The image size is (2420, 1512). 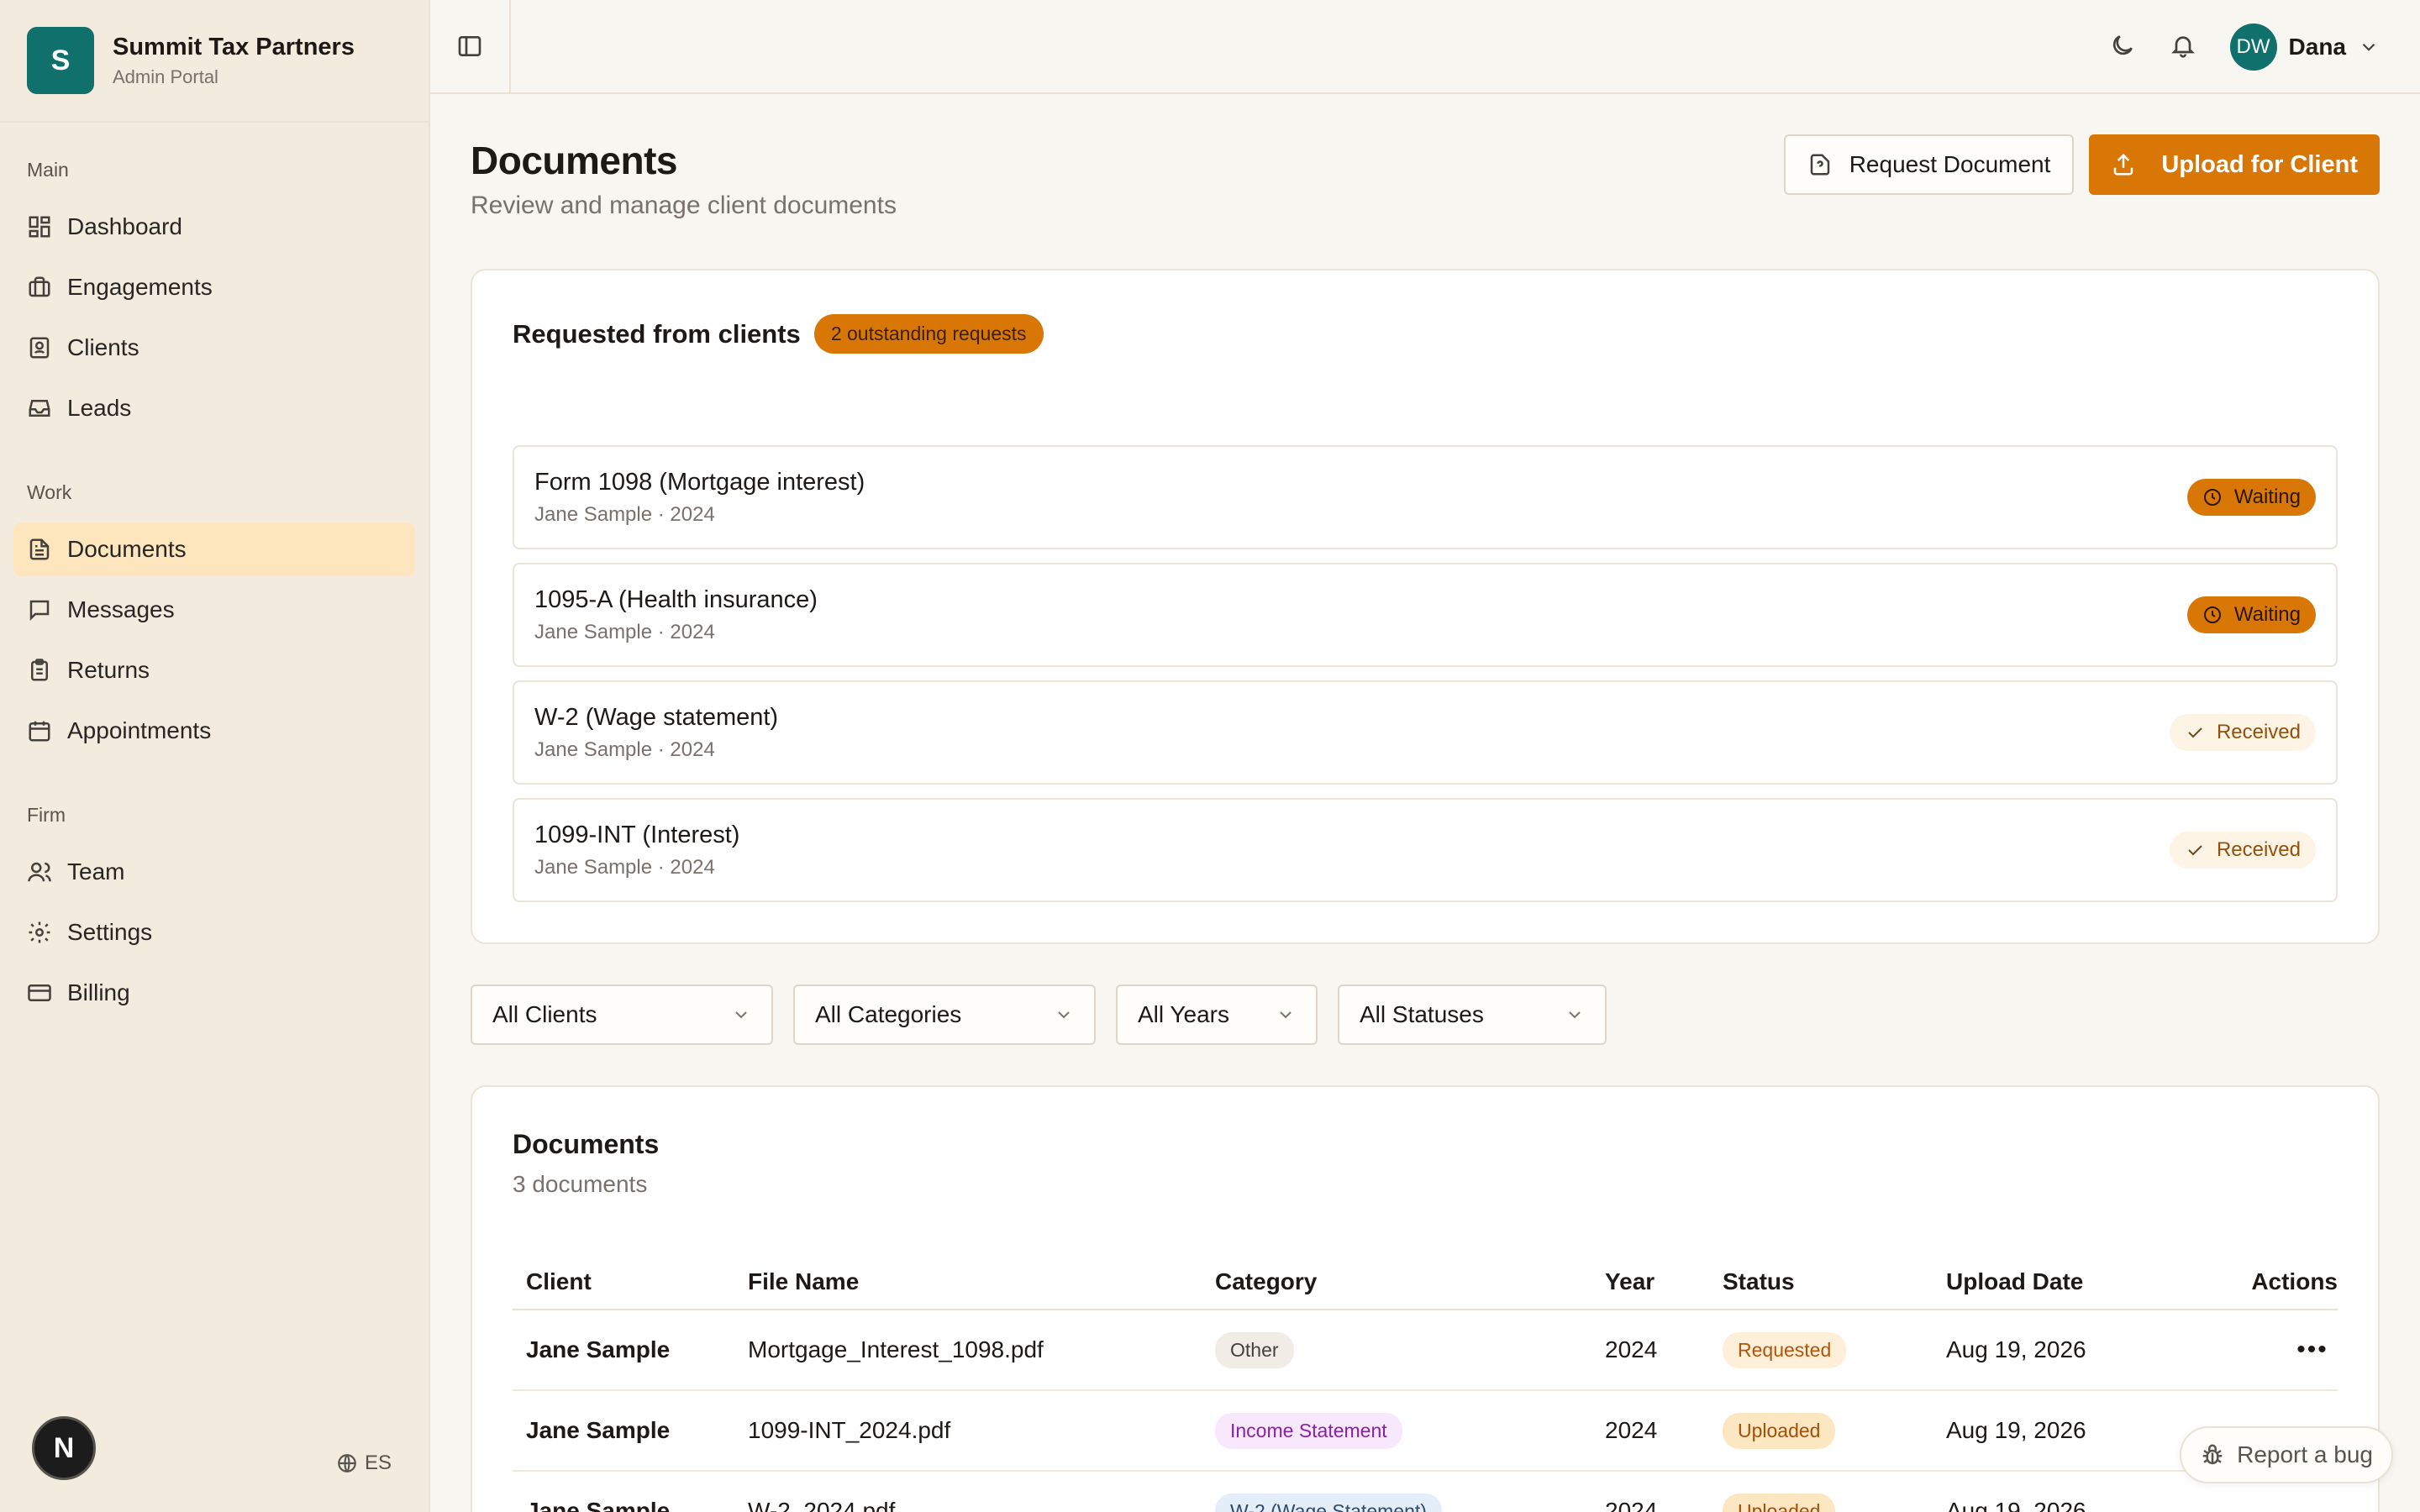 What do you see at coordinates (46, 814) in the screenshot?
I see `nav-heading-firm: Firm` at bounding box center [46, 814].